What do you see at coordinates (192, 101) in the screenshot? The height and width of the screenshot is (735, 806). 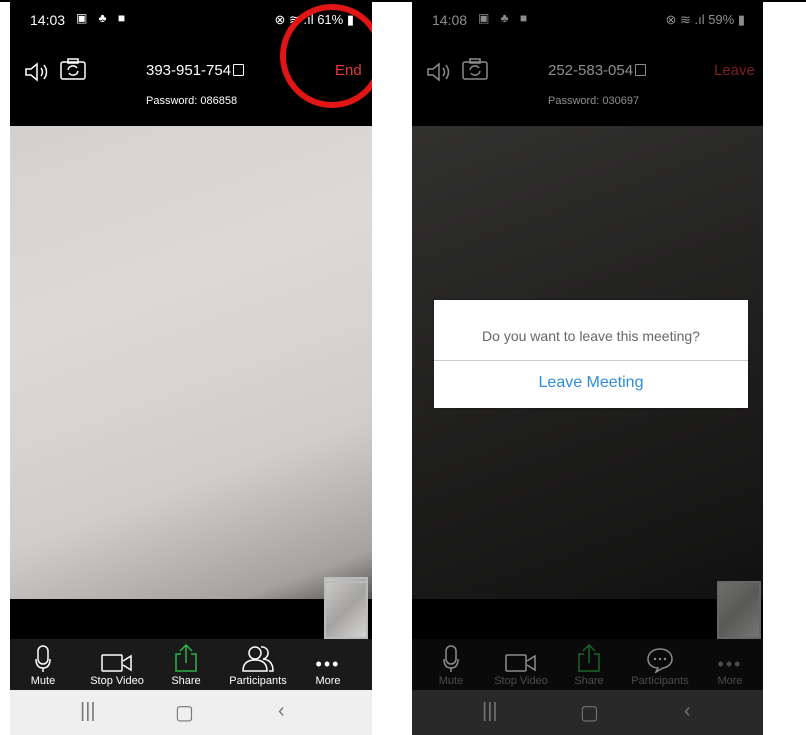 I see `meeting-password: Password: 086858` at bounding box center [192, 101].